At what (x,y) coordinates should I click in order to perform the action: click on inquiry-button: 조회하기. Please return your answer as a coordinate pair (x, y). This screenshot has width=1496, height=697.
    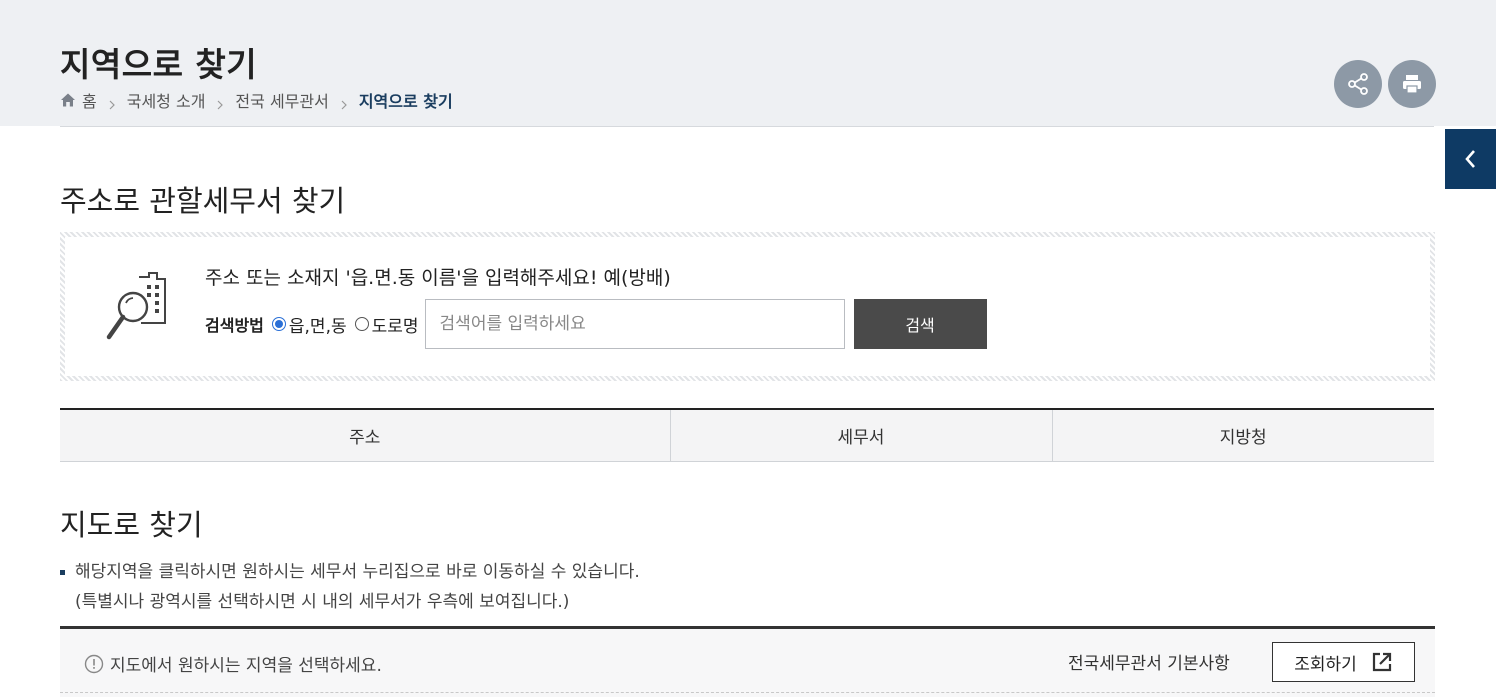
    Looking at the image, I should click on (1343, 662).